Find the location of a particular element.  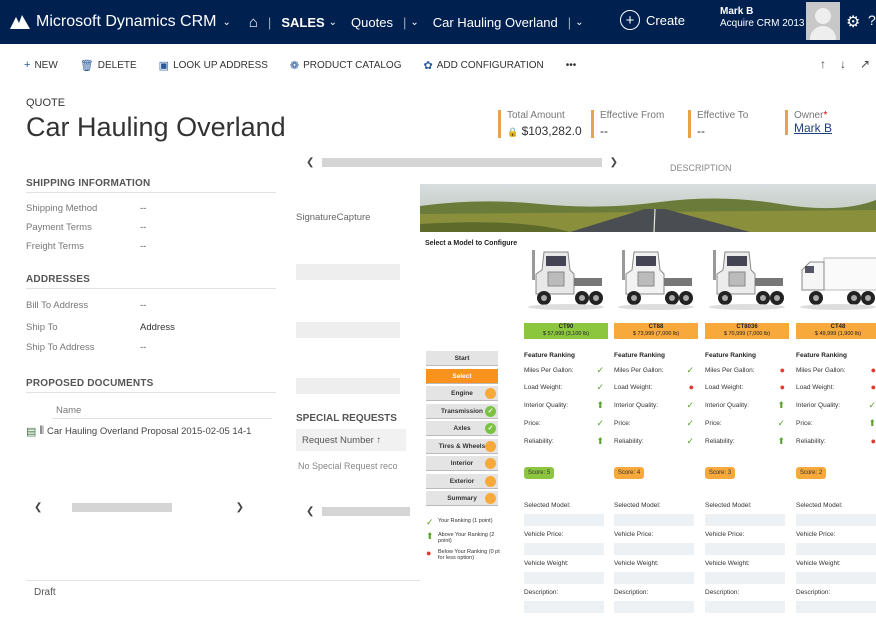

effective-to-field: Effective To -- is located at coordinates (718, 124).